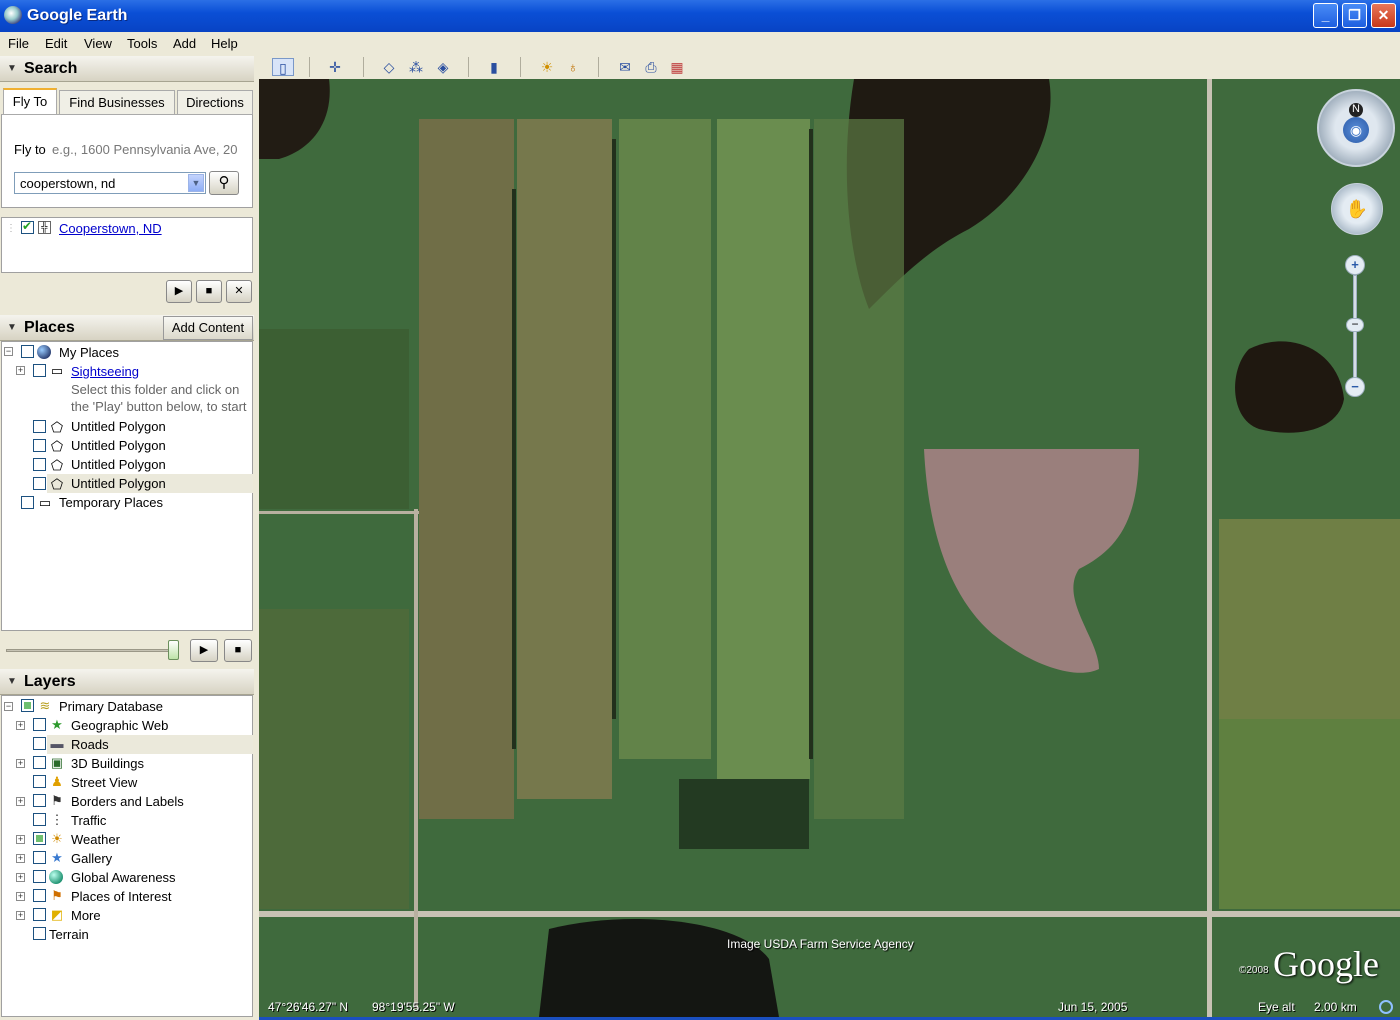 The width and height of the screenshot is (1400, 1020). Describe the element at coordinates (208, 328) in the screenshot. I see `add-content-button: Add Content` at that location.